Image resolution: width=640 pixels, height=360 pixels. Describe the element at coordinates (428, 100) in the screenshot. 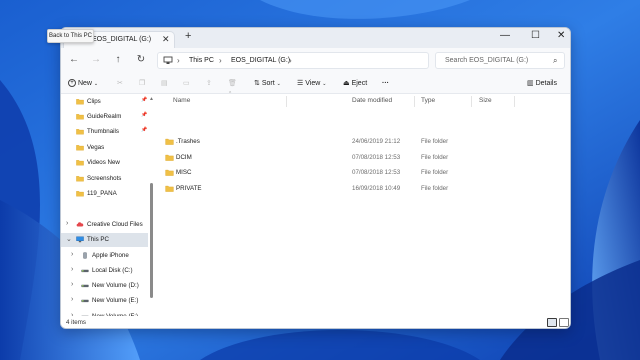

I see `column-header-type: Type` at that location.